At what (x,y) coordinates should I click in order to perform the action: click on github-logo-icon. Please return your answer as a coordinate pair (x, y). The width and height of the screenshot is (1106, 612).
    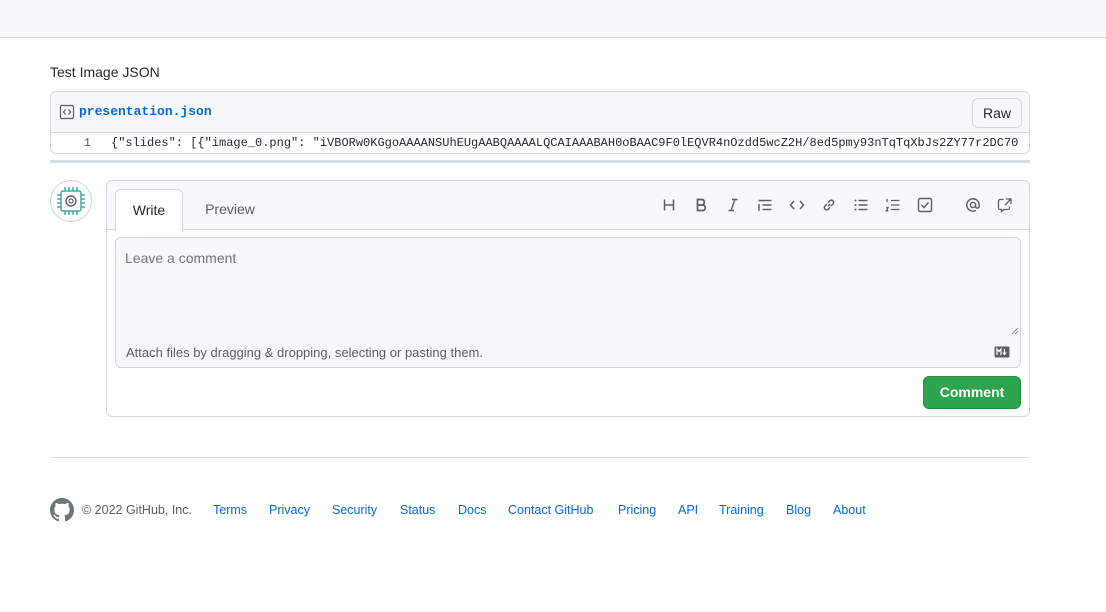
    Looking at the image, I should click on (62, 510).